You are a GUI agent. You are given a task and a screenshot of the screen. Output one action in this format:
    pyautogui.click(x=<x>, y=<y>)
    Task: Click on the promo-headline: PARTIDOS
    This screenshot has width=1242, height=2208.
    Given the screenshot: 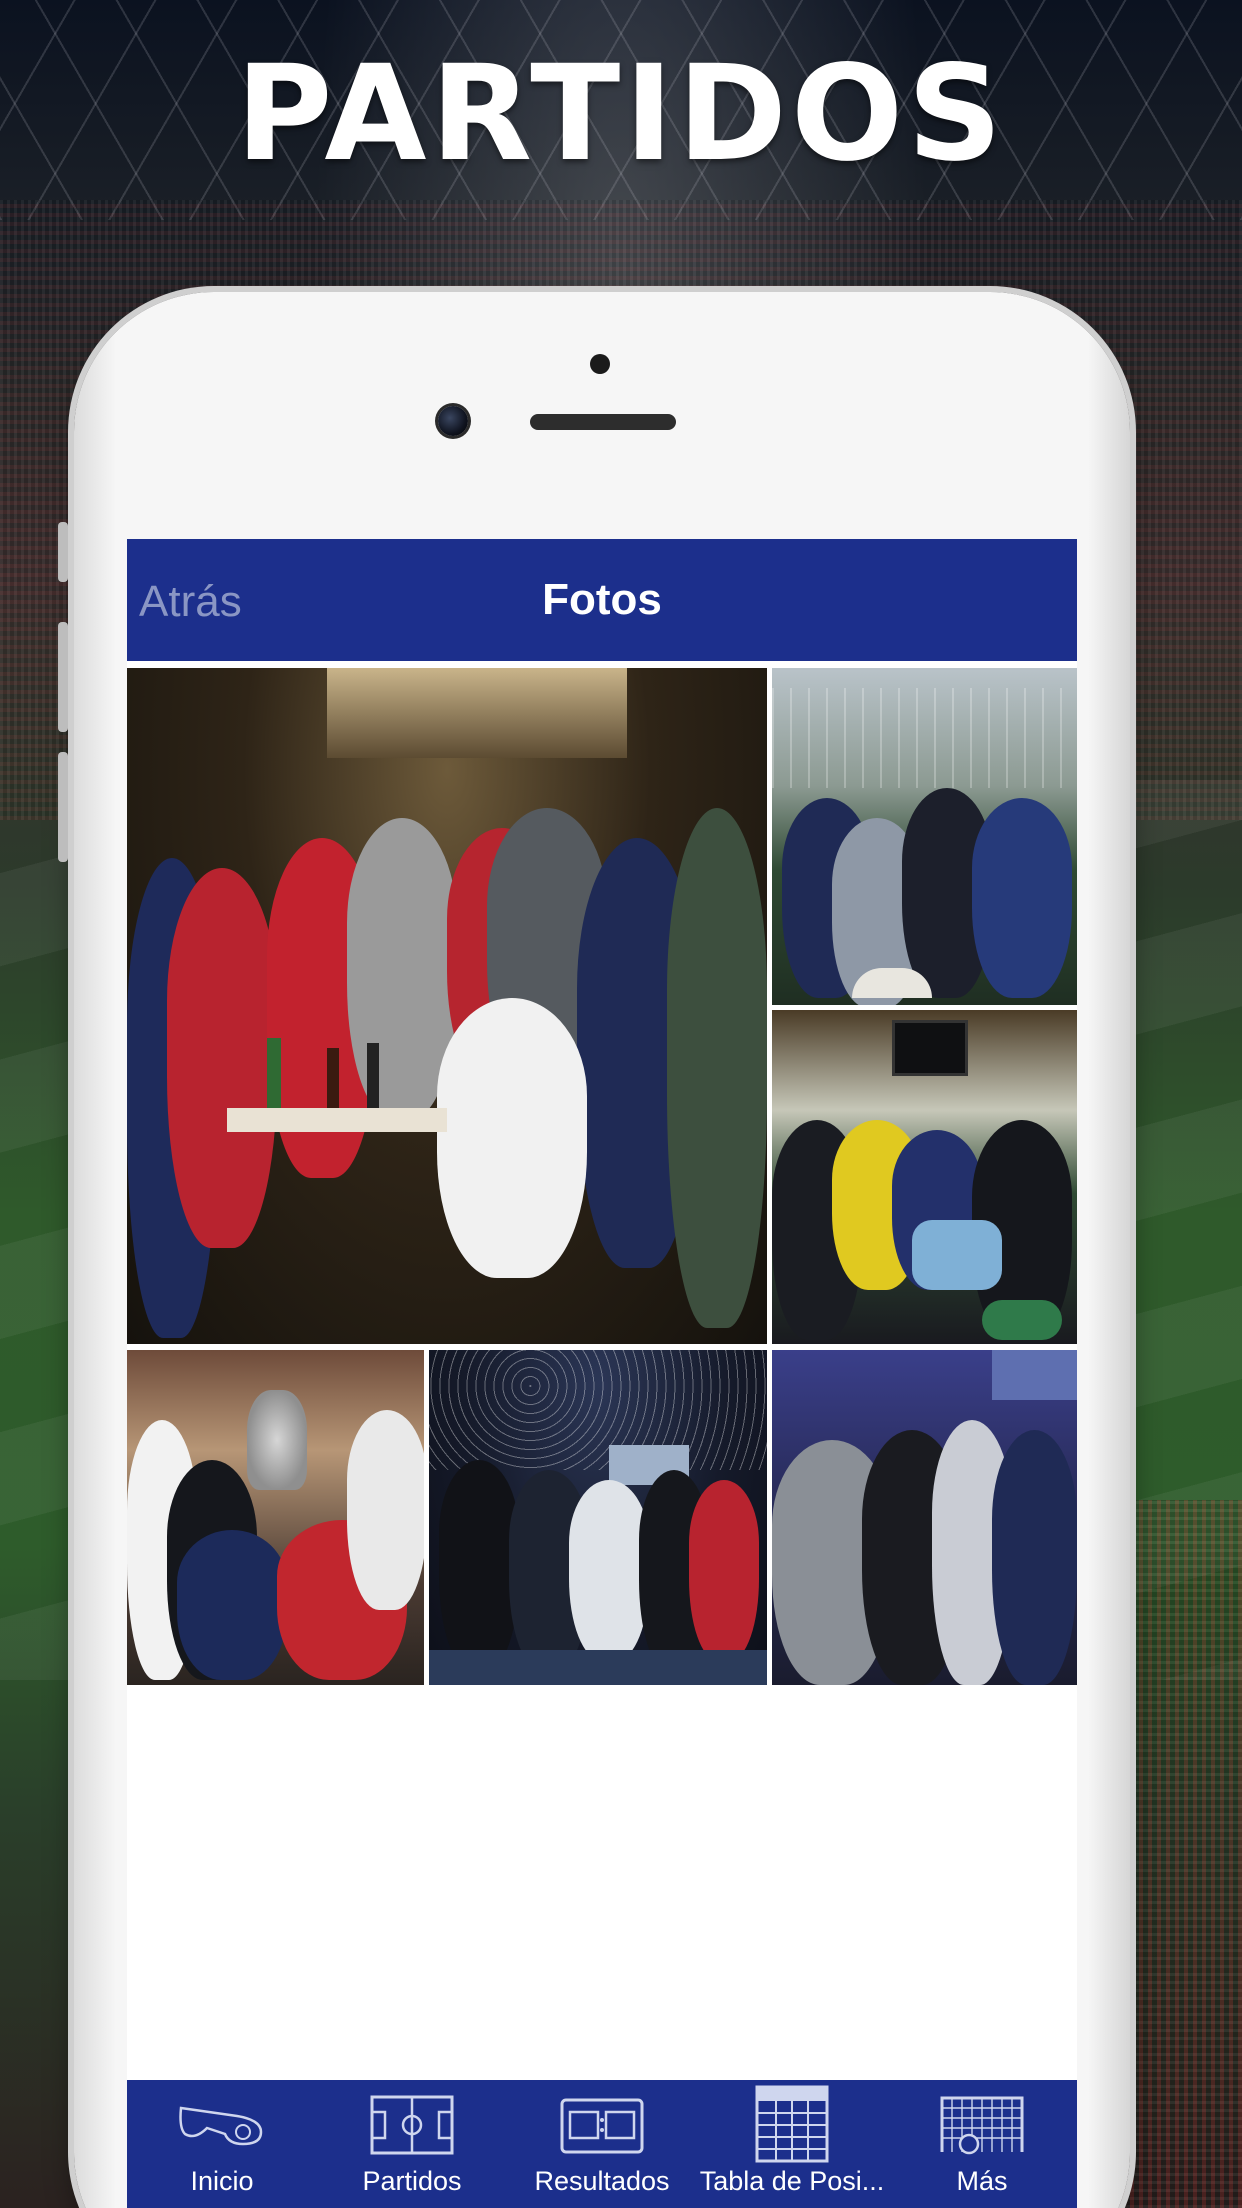 What is the action you would take?
    pyautogui.click(x=621, y=114)
    